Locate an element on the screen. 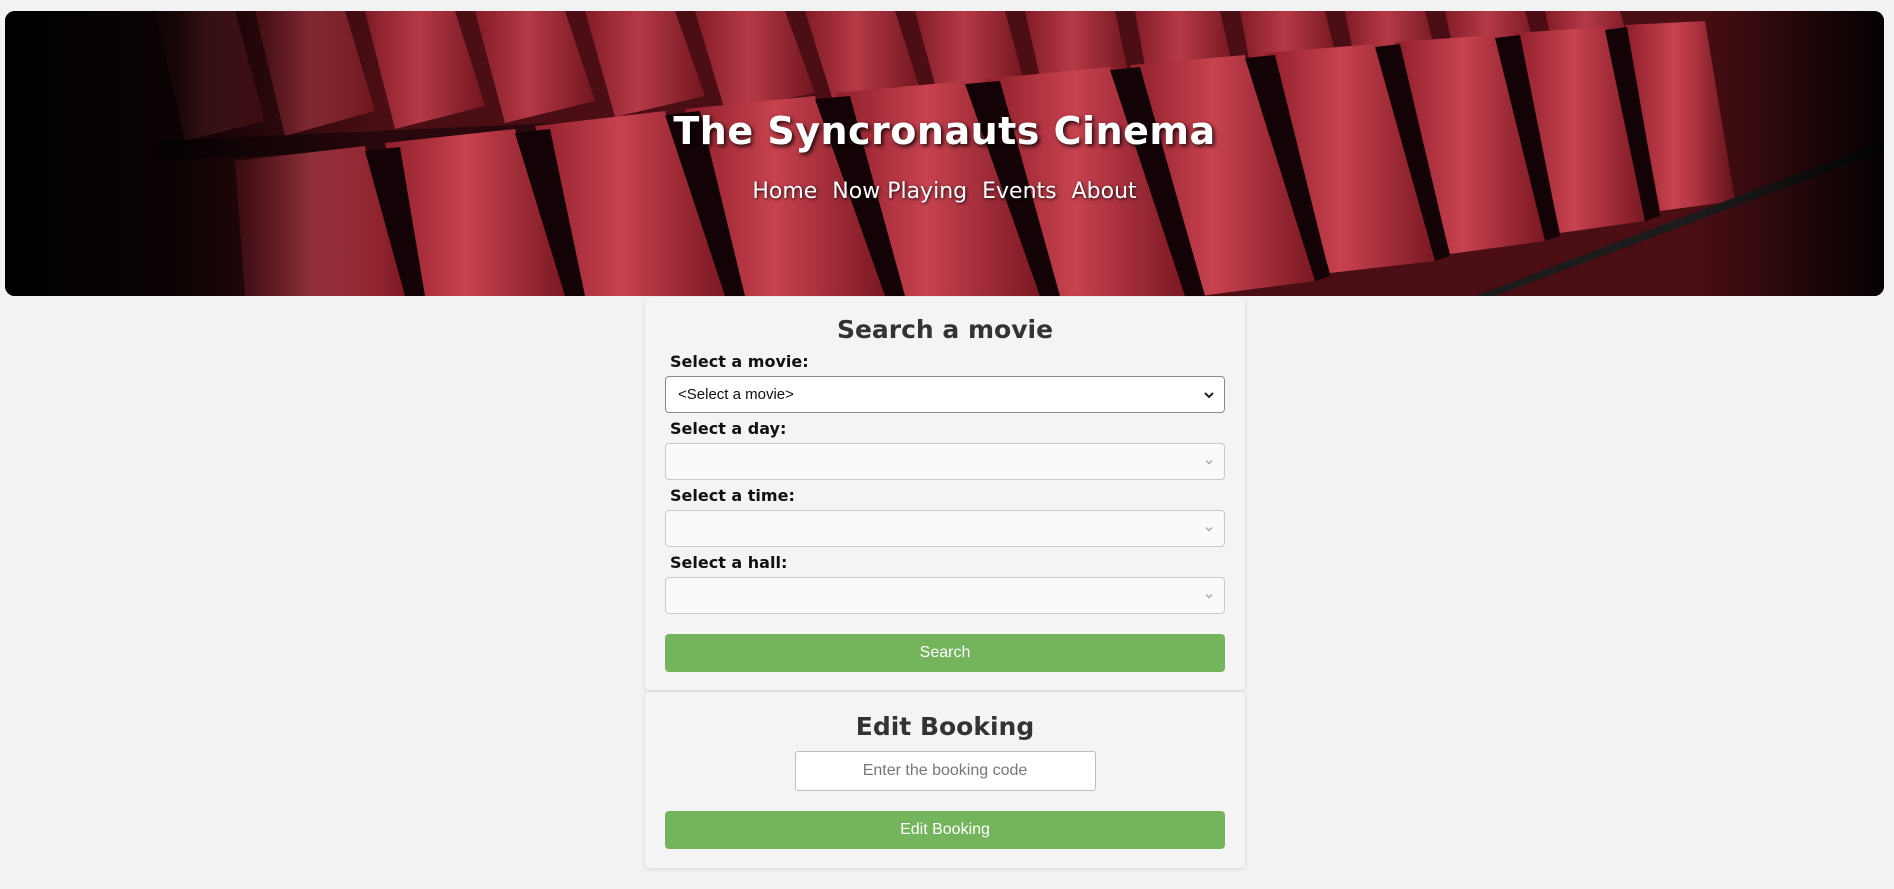  movie-select-value: <Select a movie> is located at coordinates (736, 394).